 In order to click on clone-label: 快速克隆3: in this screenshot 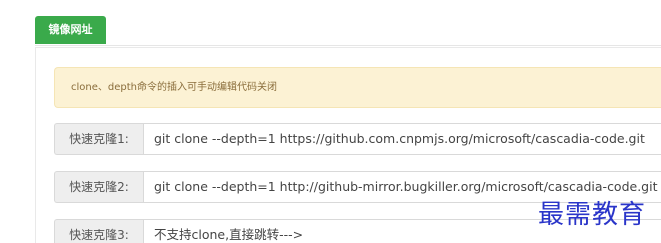, I will do `click(98, 231)`.